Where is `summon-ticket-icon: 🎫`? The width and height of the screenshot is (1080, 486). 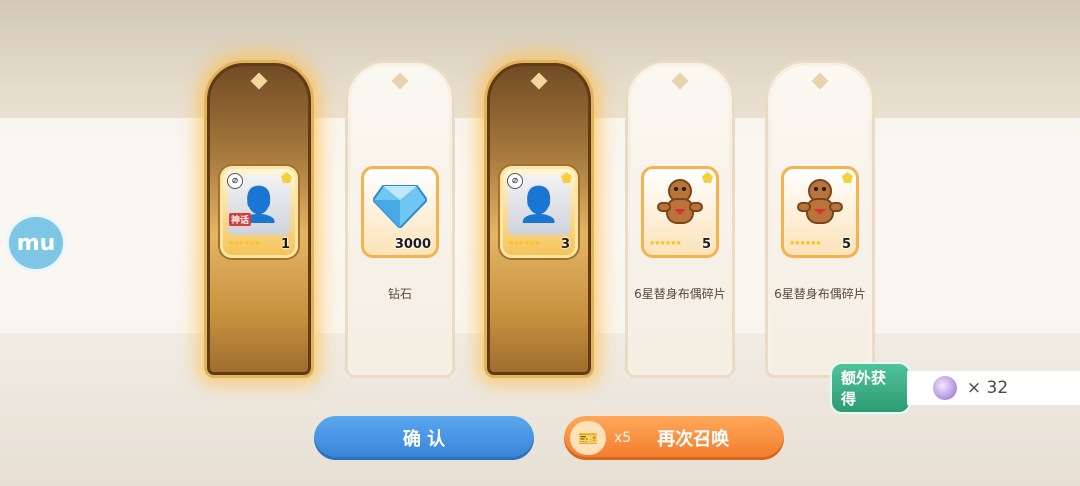
summon-ticket-icon: 🎫 is located at coordinates (588, 438).